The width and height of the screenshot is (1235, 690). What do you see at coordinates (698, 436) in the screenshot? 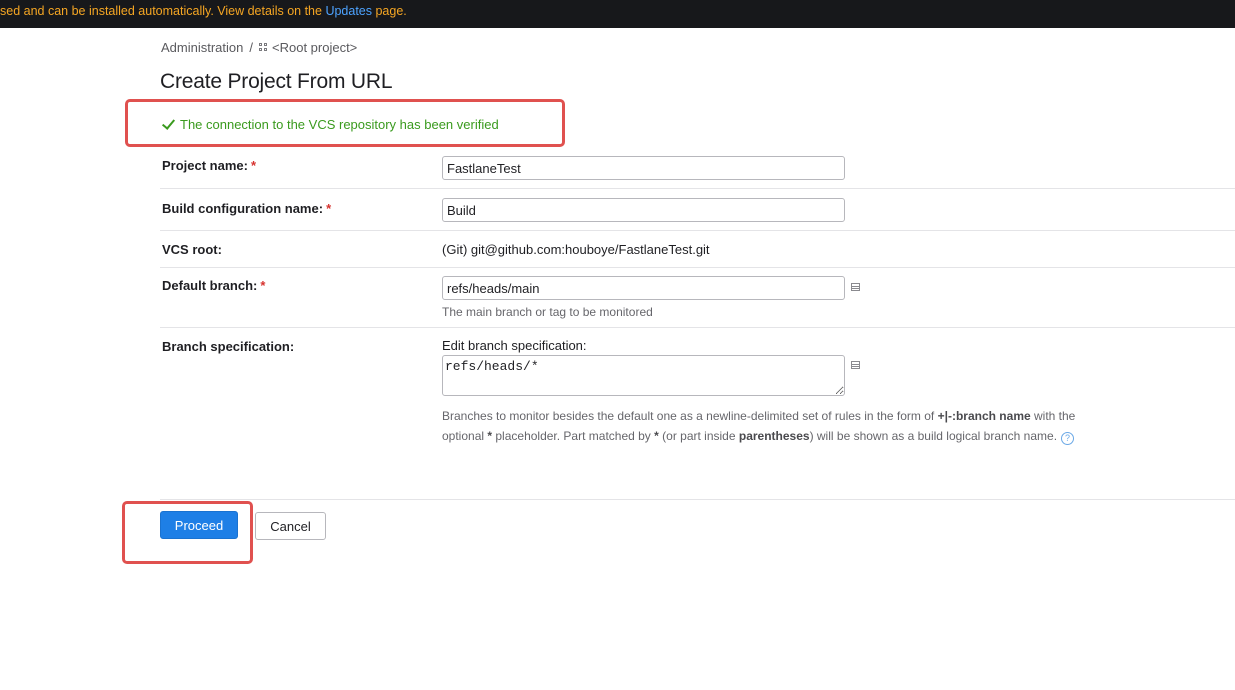
I see `help-text: (or part inside` at bounding box center [698, 436].